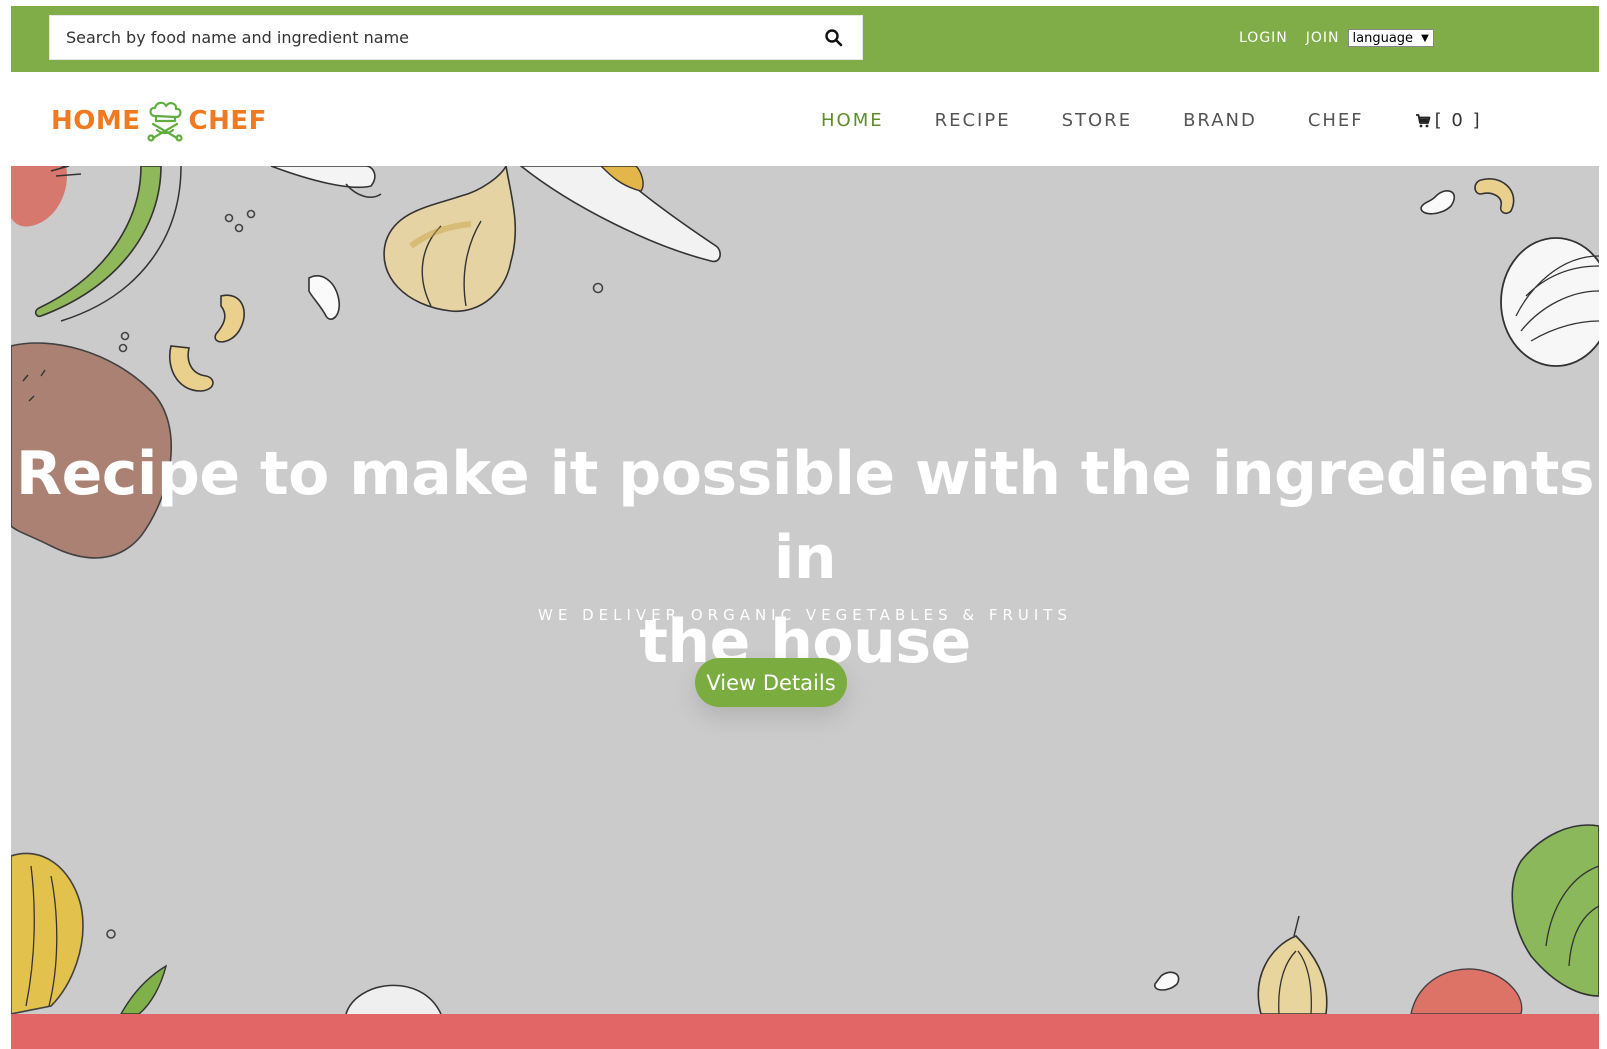  What do you see at coordinates (164, 121) in the screenshot?
I see `chef-hat-logo-icon` at bounding box center [164, 121].